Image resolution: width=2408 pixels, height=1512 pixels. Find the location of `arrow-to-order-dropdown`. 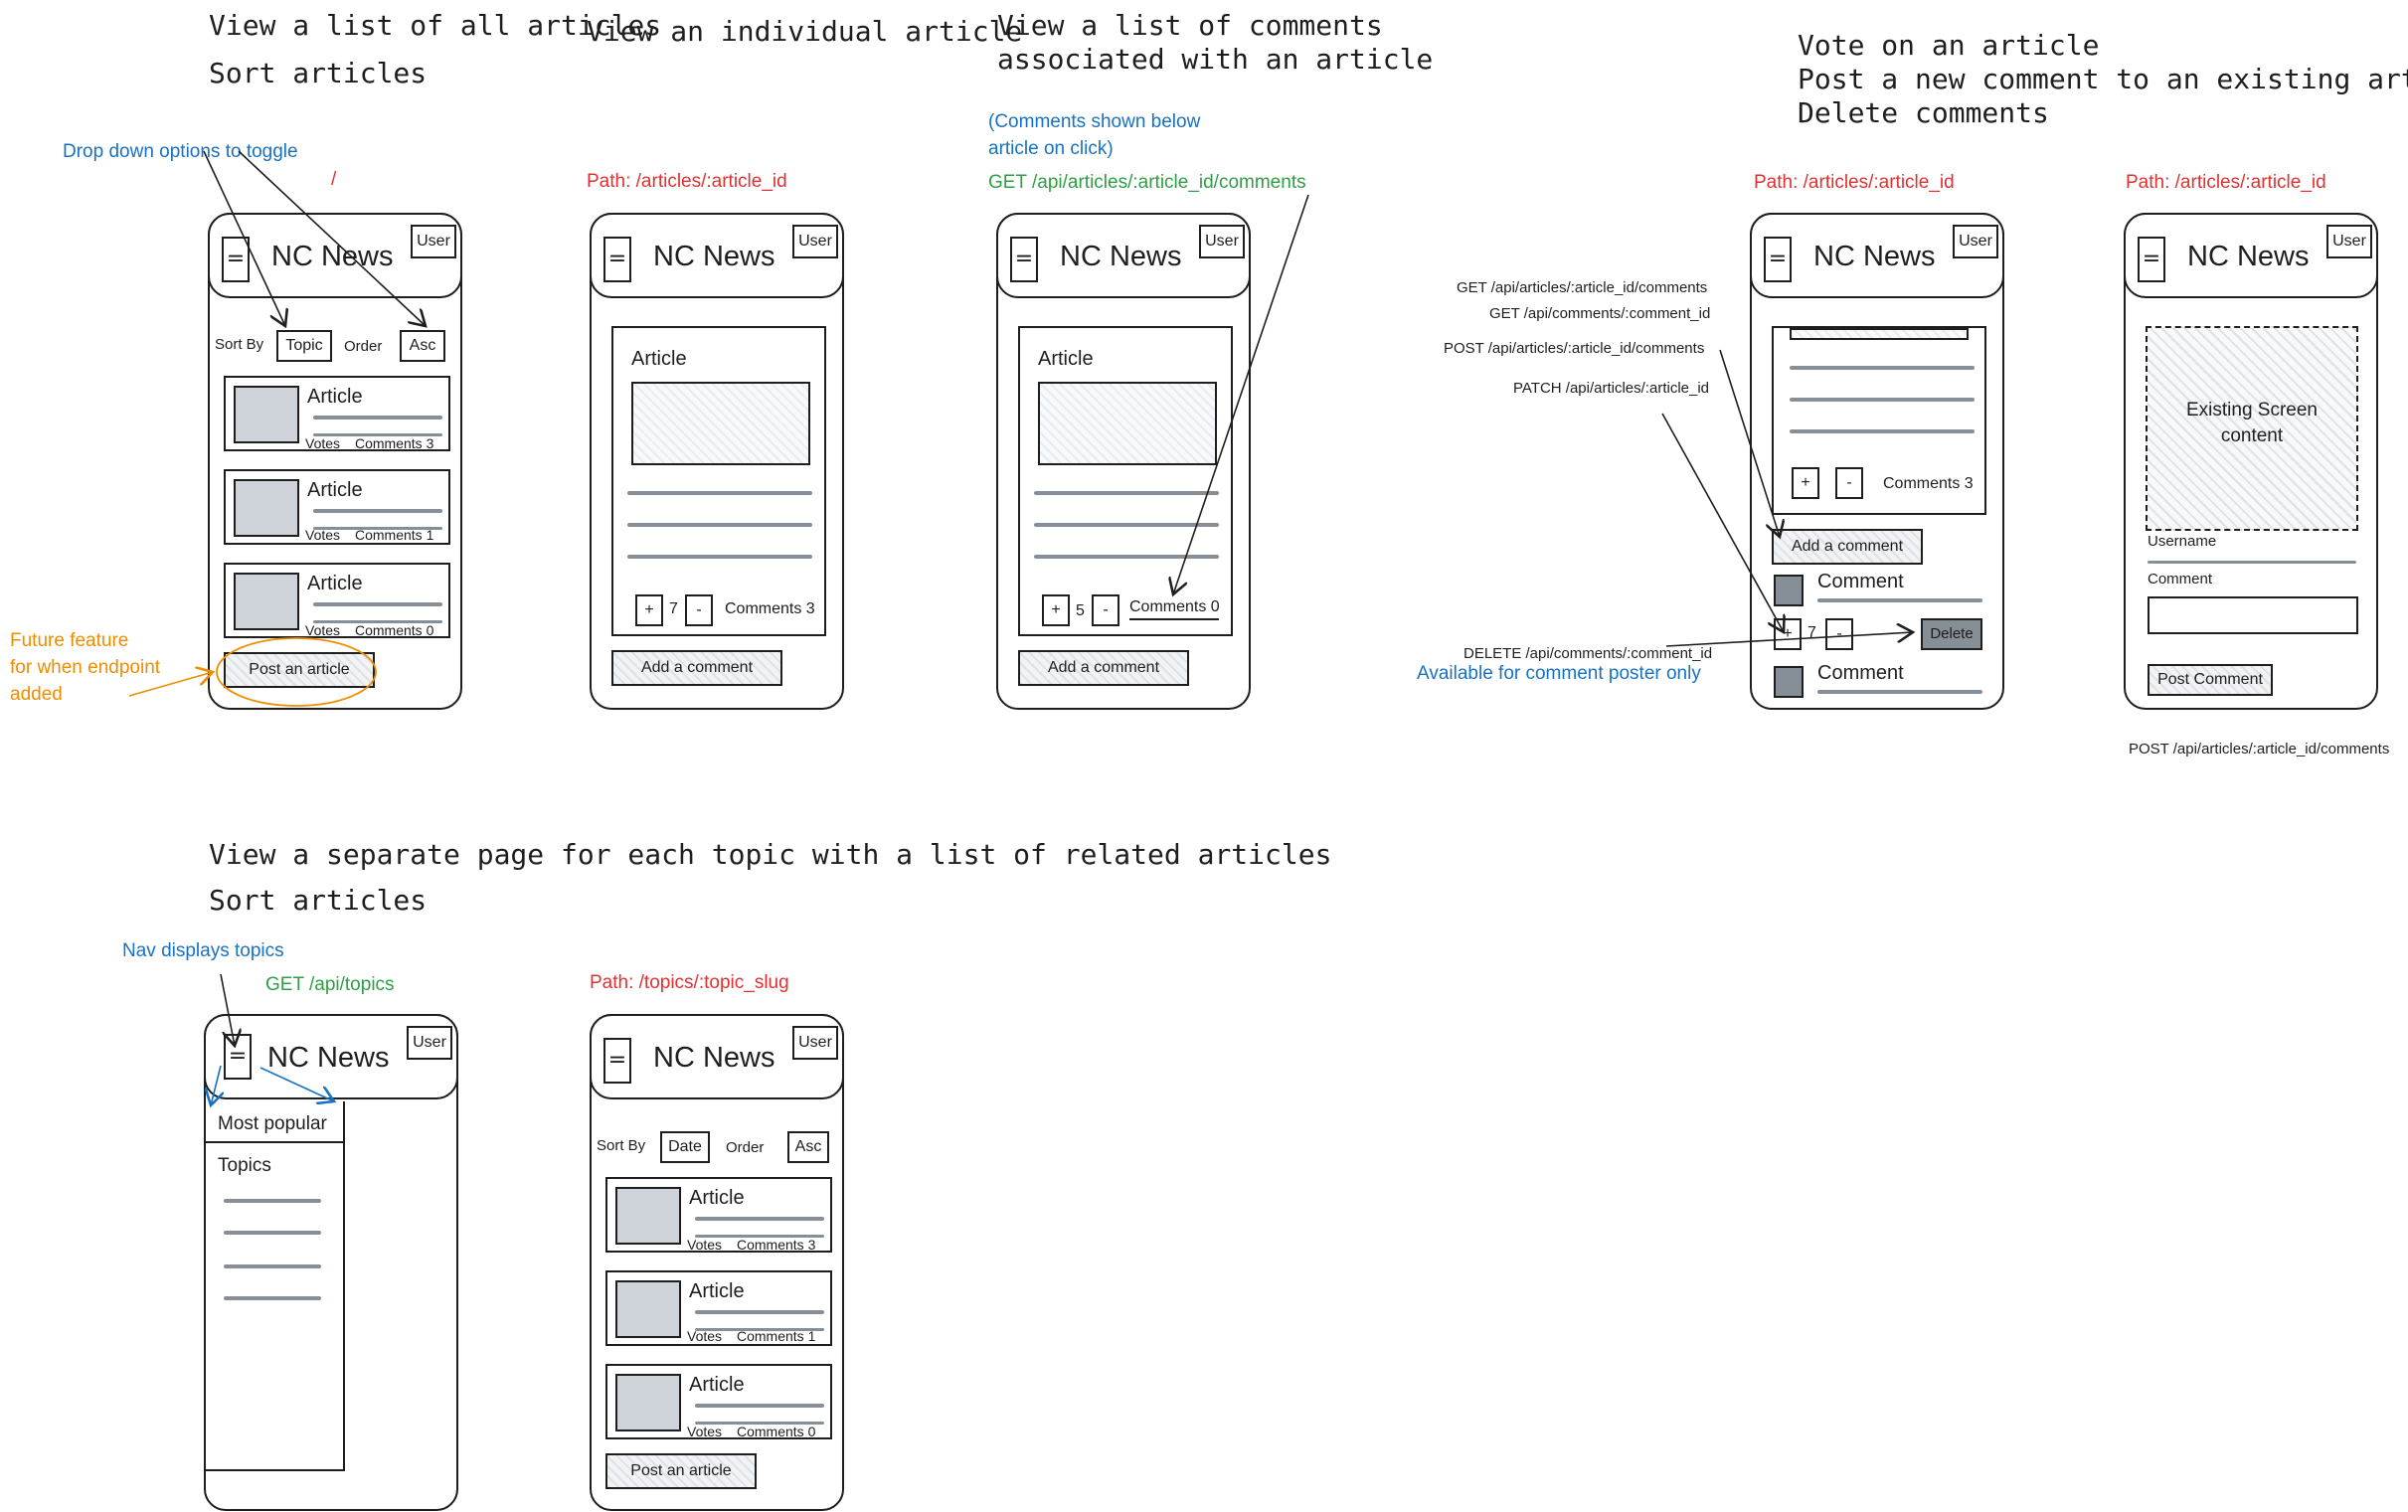

arrow-to-order-dropdown is located at coordinates (332, 238).